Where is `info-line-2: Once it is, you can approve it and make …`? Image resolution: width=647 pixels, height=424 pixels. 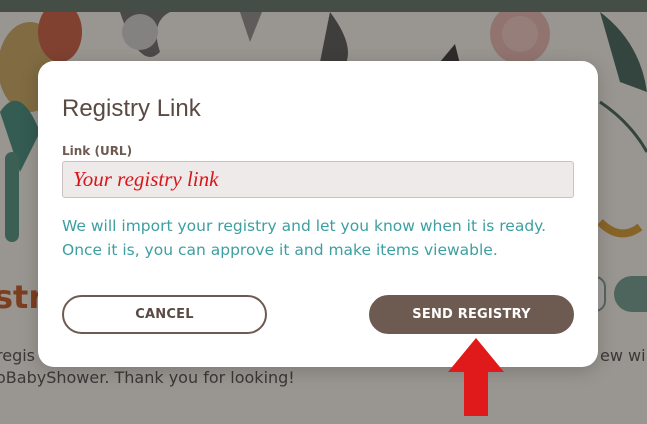 info-line-2: Once it is, you can approve it and make … is located at coordinates (280, 250).